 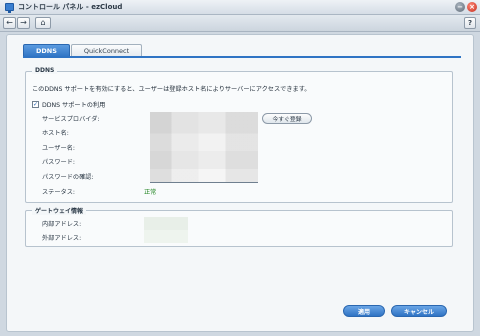 I want to click on apply-button: 適用, so click(x=364, y=311).